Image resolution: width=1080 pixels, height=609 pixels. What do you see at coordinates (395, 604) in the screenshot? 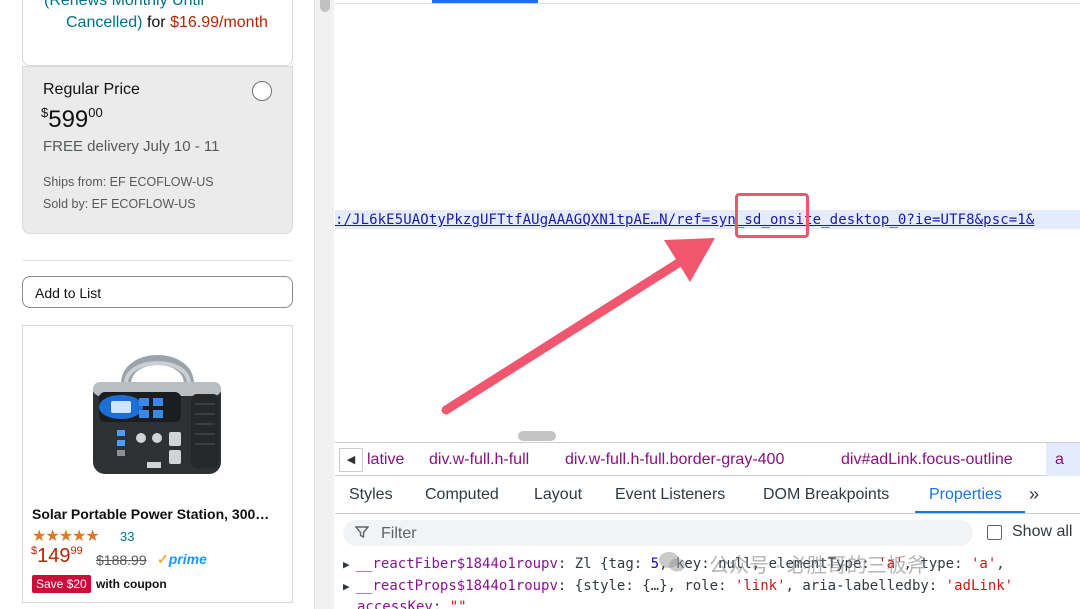
I see `property-key: accessKey` at bounding box center [395, 604].